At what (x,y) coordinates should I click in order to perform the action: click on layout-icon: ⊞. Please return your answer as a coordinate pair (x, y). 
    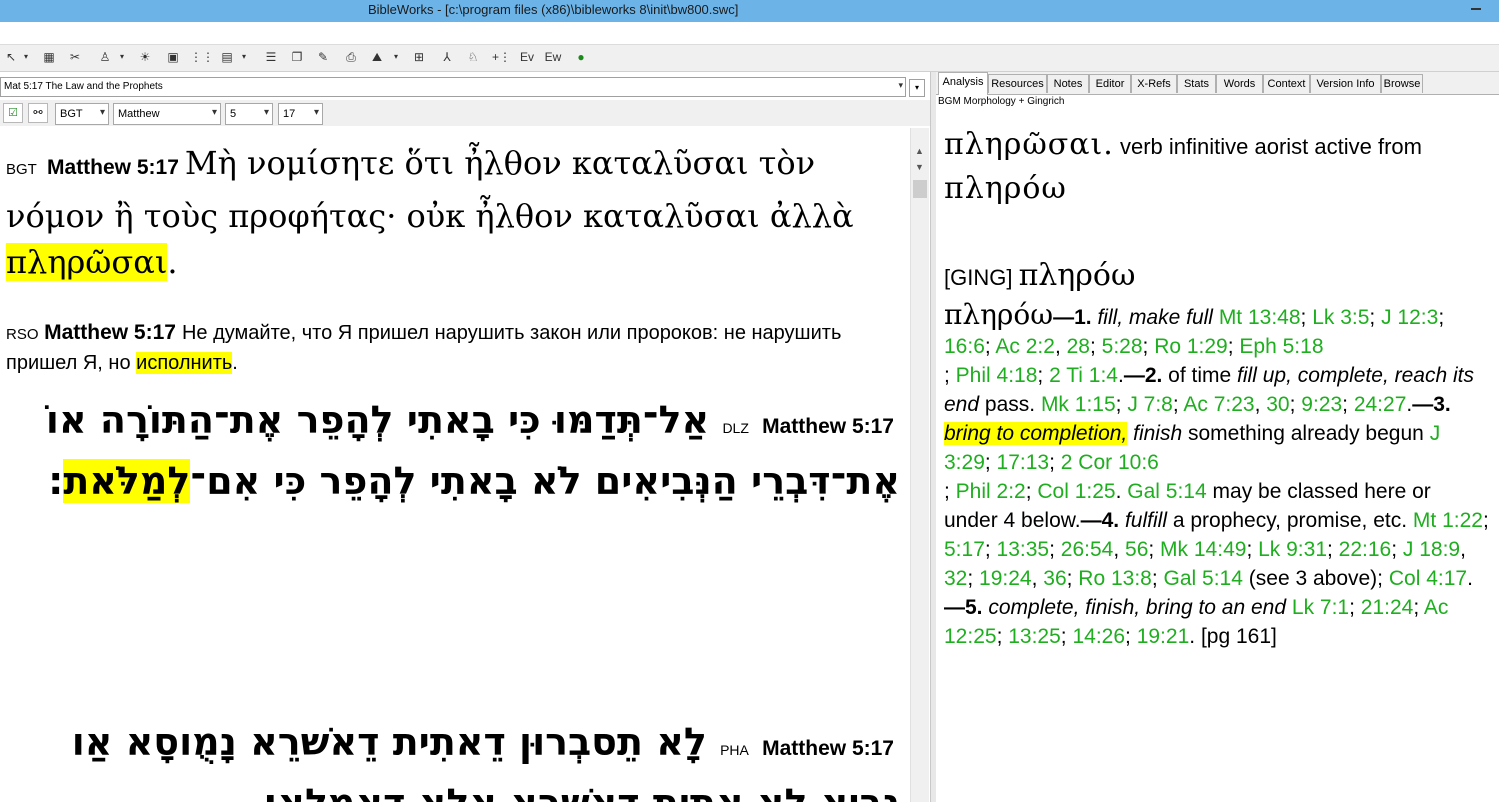
    Looking at the image, I should click on (419, 57).